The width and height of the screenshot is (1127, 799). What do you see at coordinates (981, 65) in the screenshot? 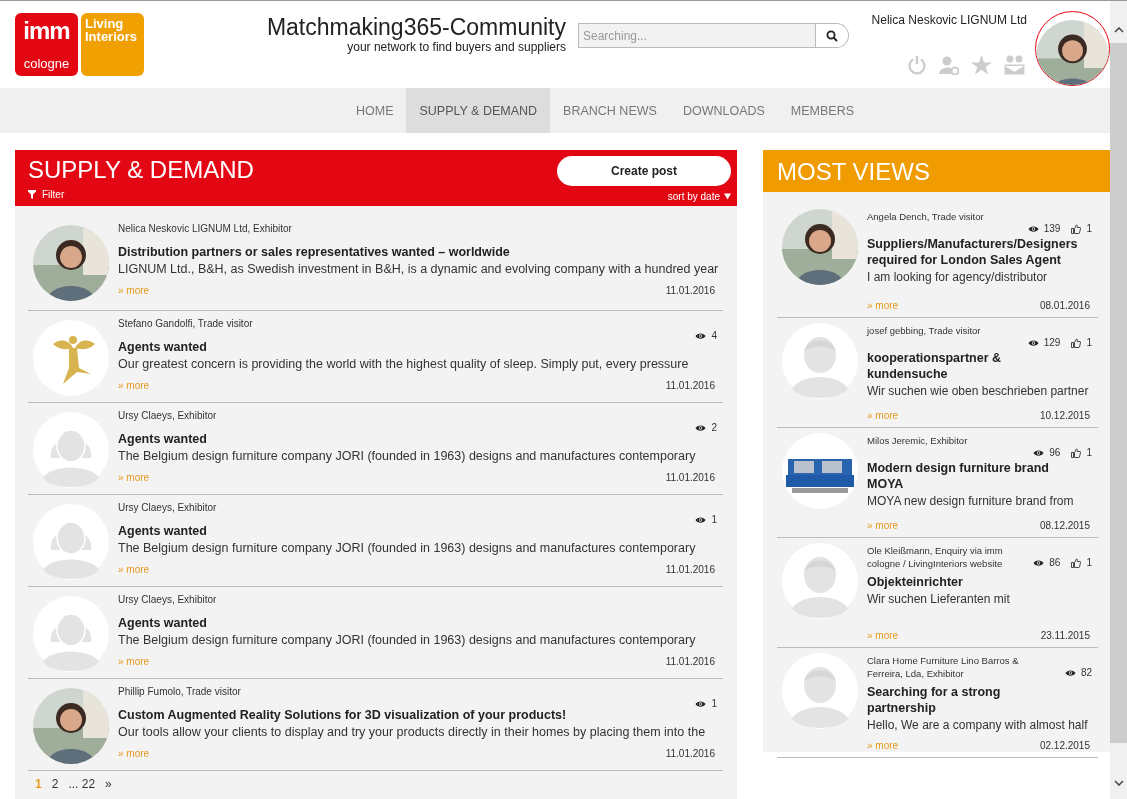
I see `star-icon` at bounding box center [981, 65].